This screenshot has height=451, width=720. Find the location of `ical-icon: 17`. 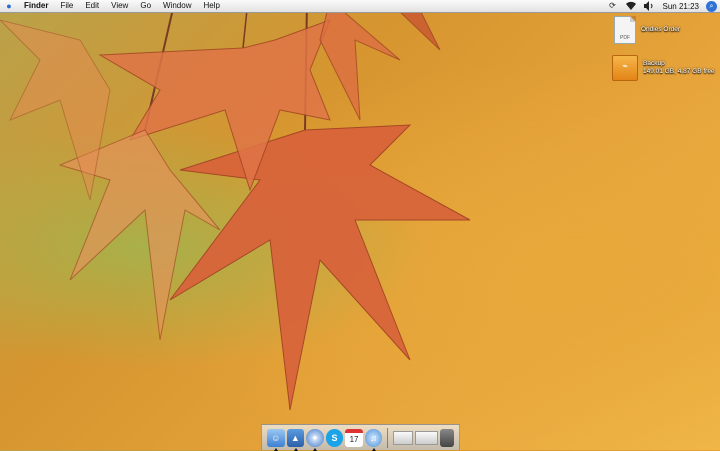

ical-icon: 17 is located at coordinates (354, 437).